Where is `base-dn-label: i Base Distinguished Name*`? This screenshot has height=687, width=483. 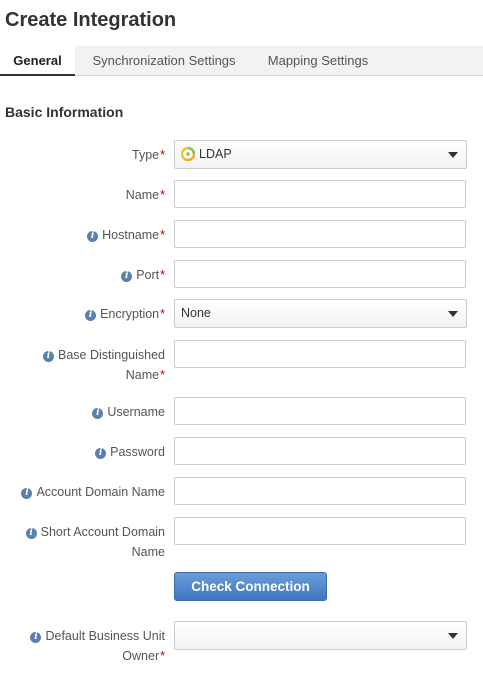
base-dn-label: i Base Distinguished Name* is located at coordinates (82, 365).